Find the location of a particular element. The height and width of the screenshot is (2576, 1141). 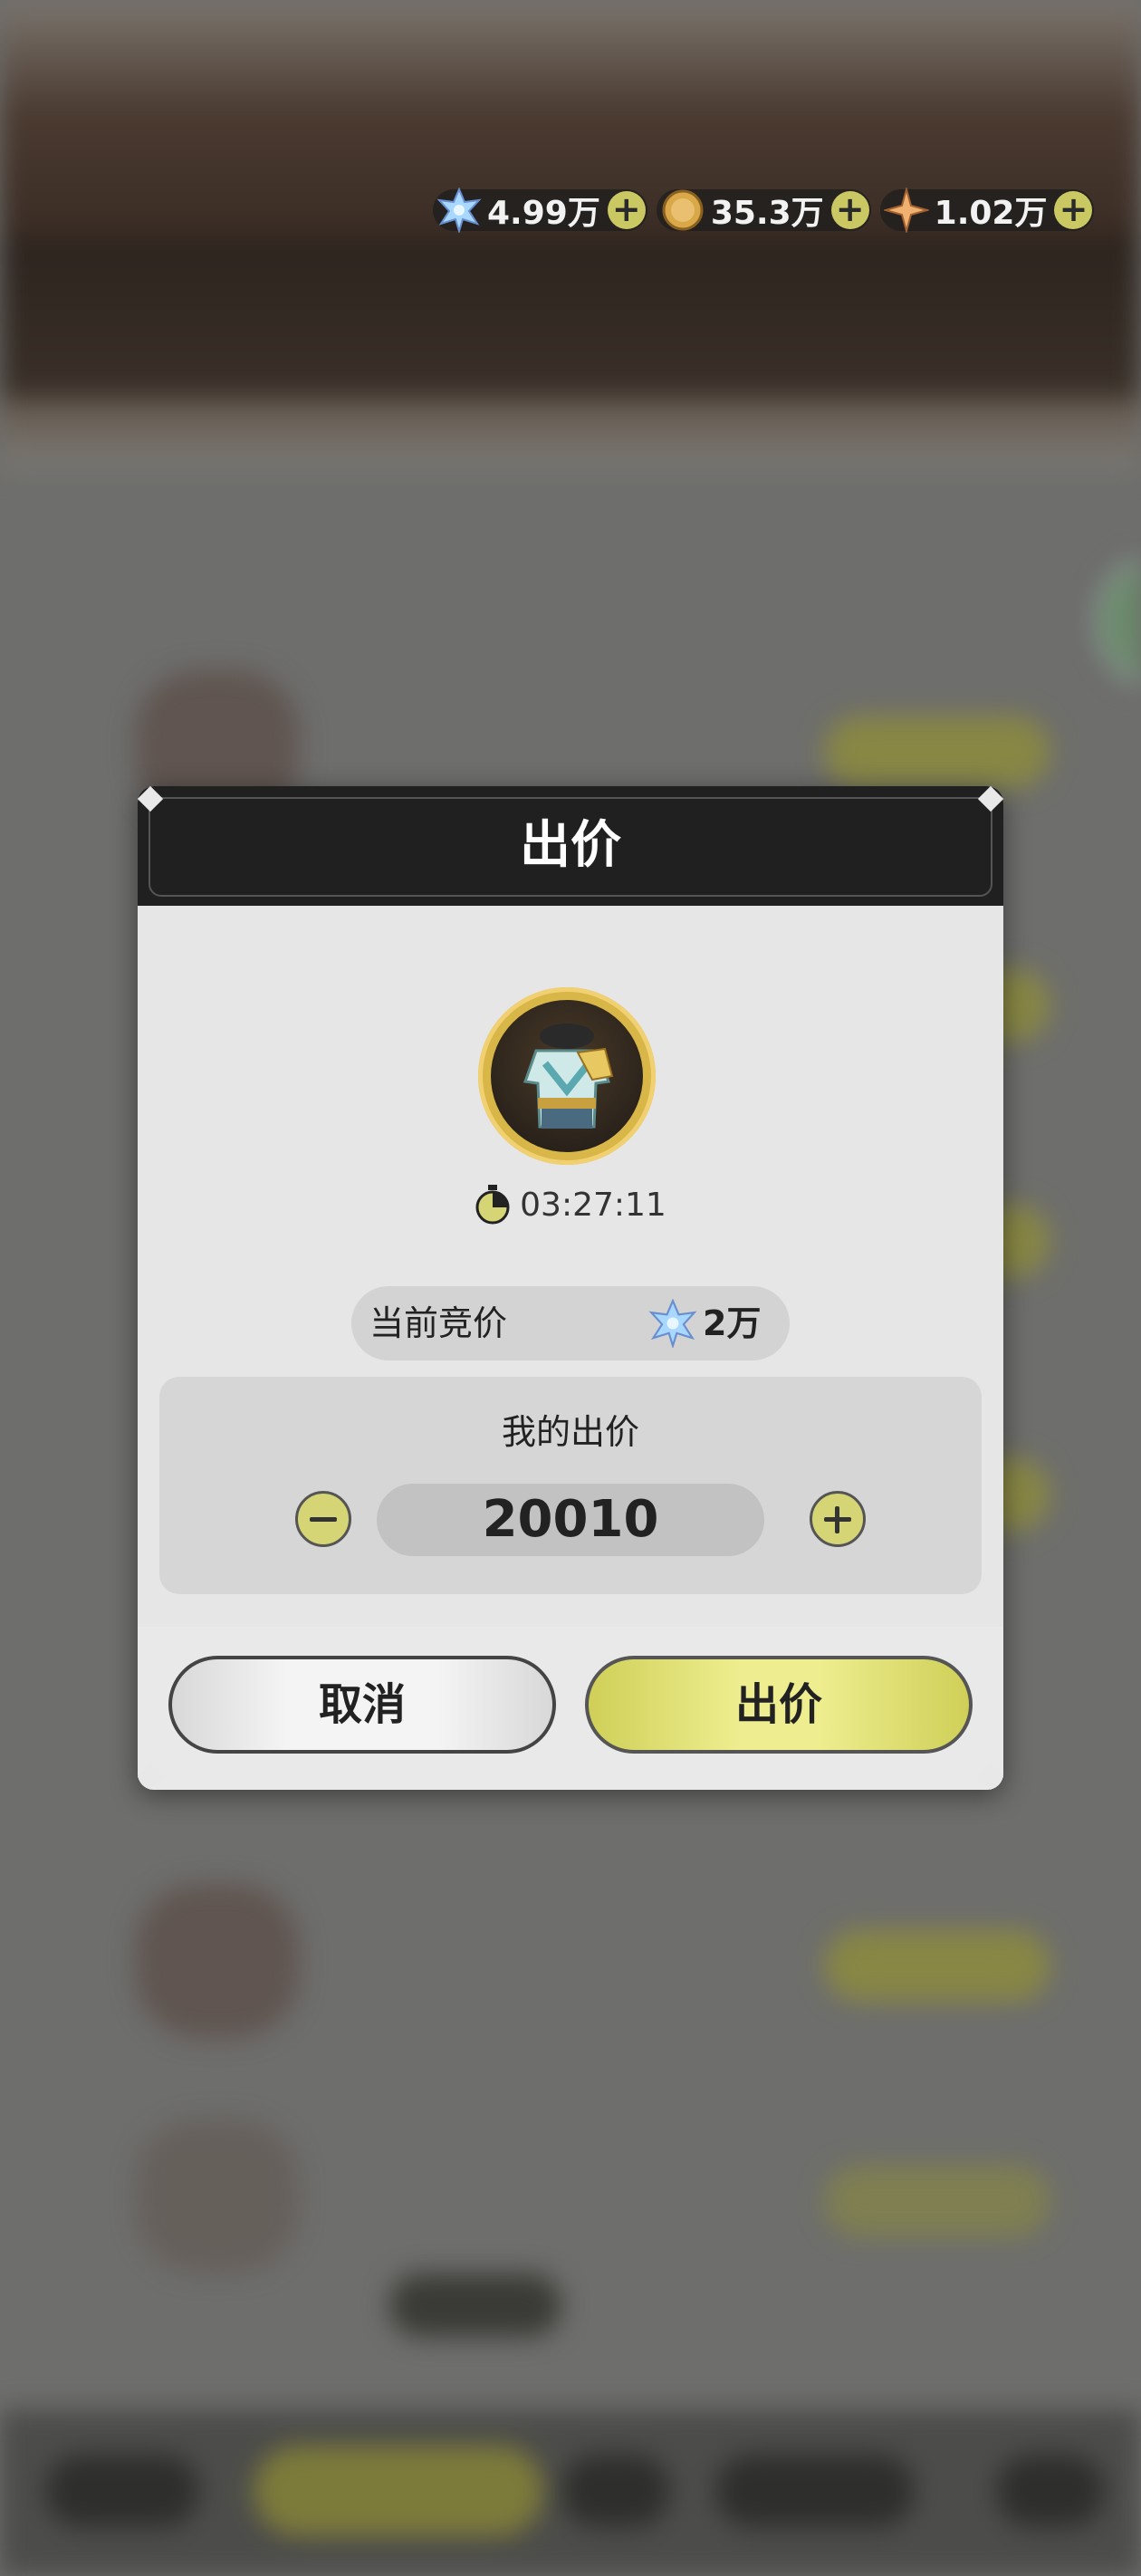

stopwatch-icon is located at coordinates (493, 1205).